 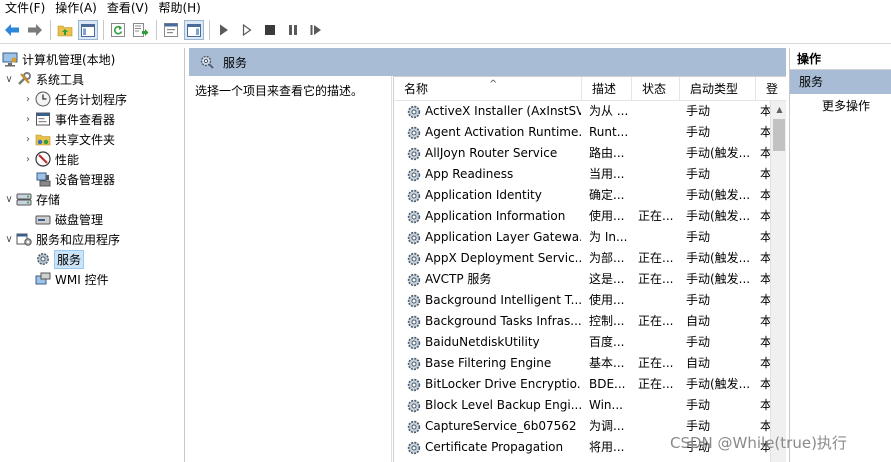 I want to click on service-row: Background Intelligent T... 使用... 手动本, so click(x=583, y=300).